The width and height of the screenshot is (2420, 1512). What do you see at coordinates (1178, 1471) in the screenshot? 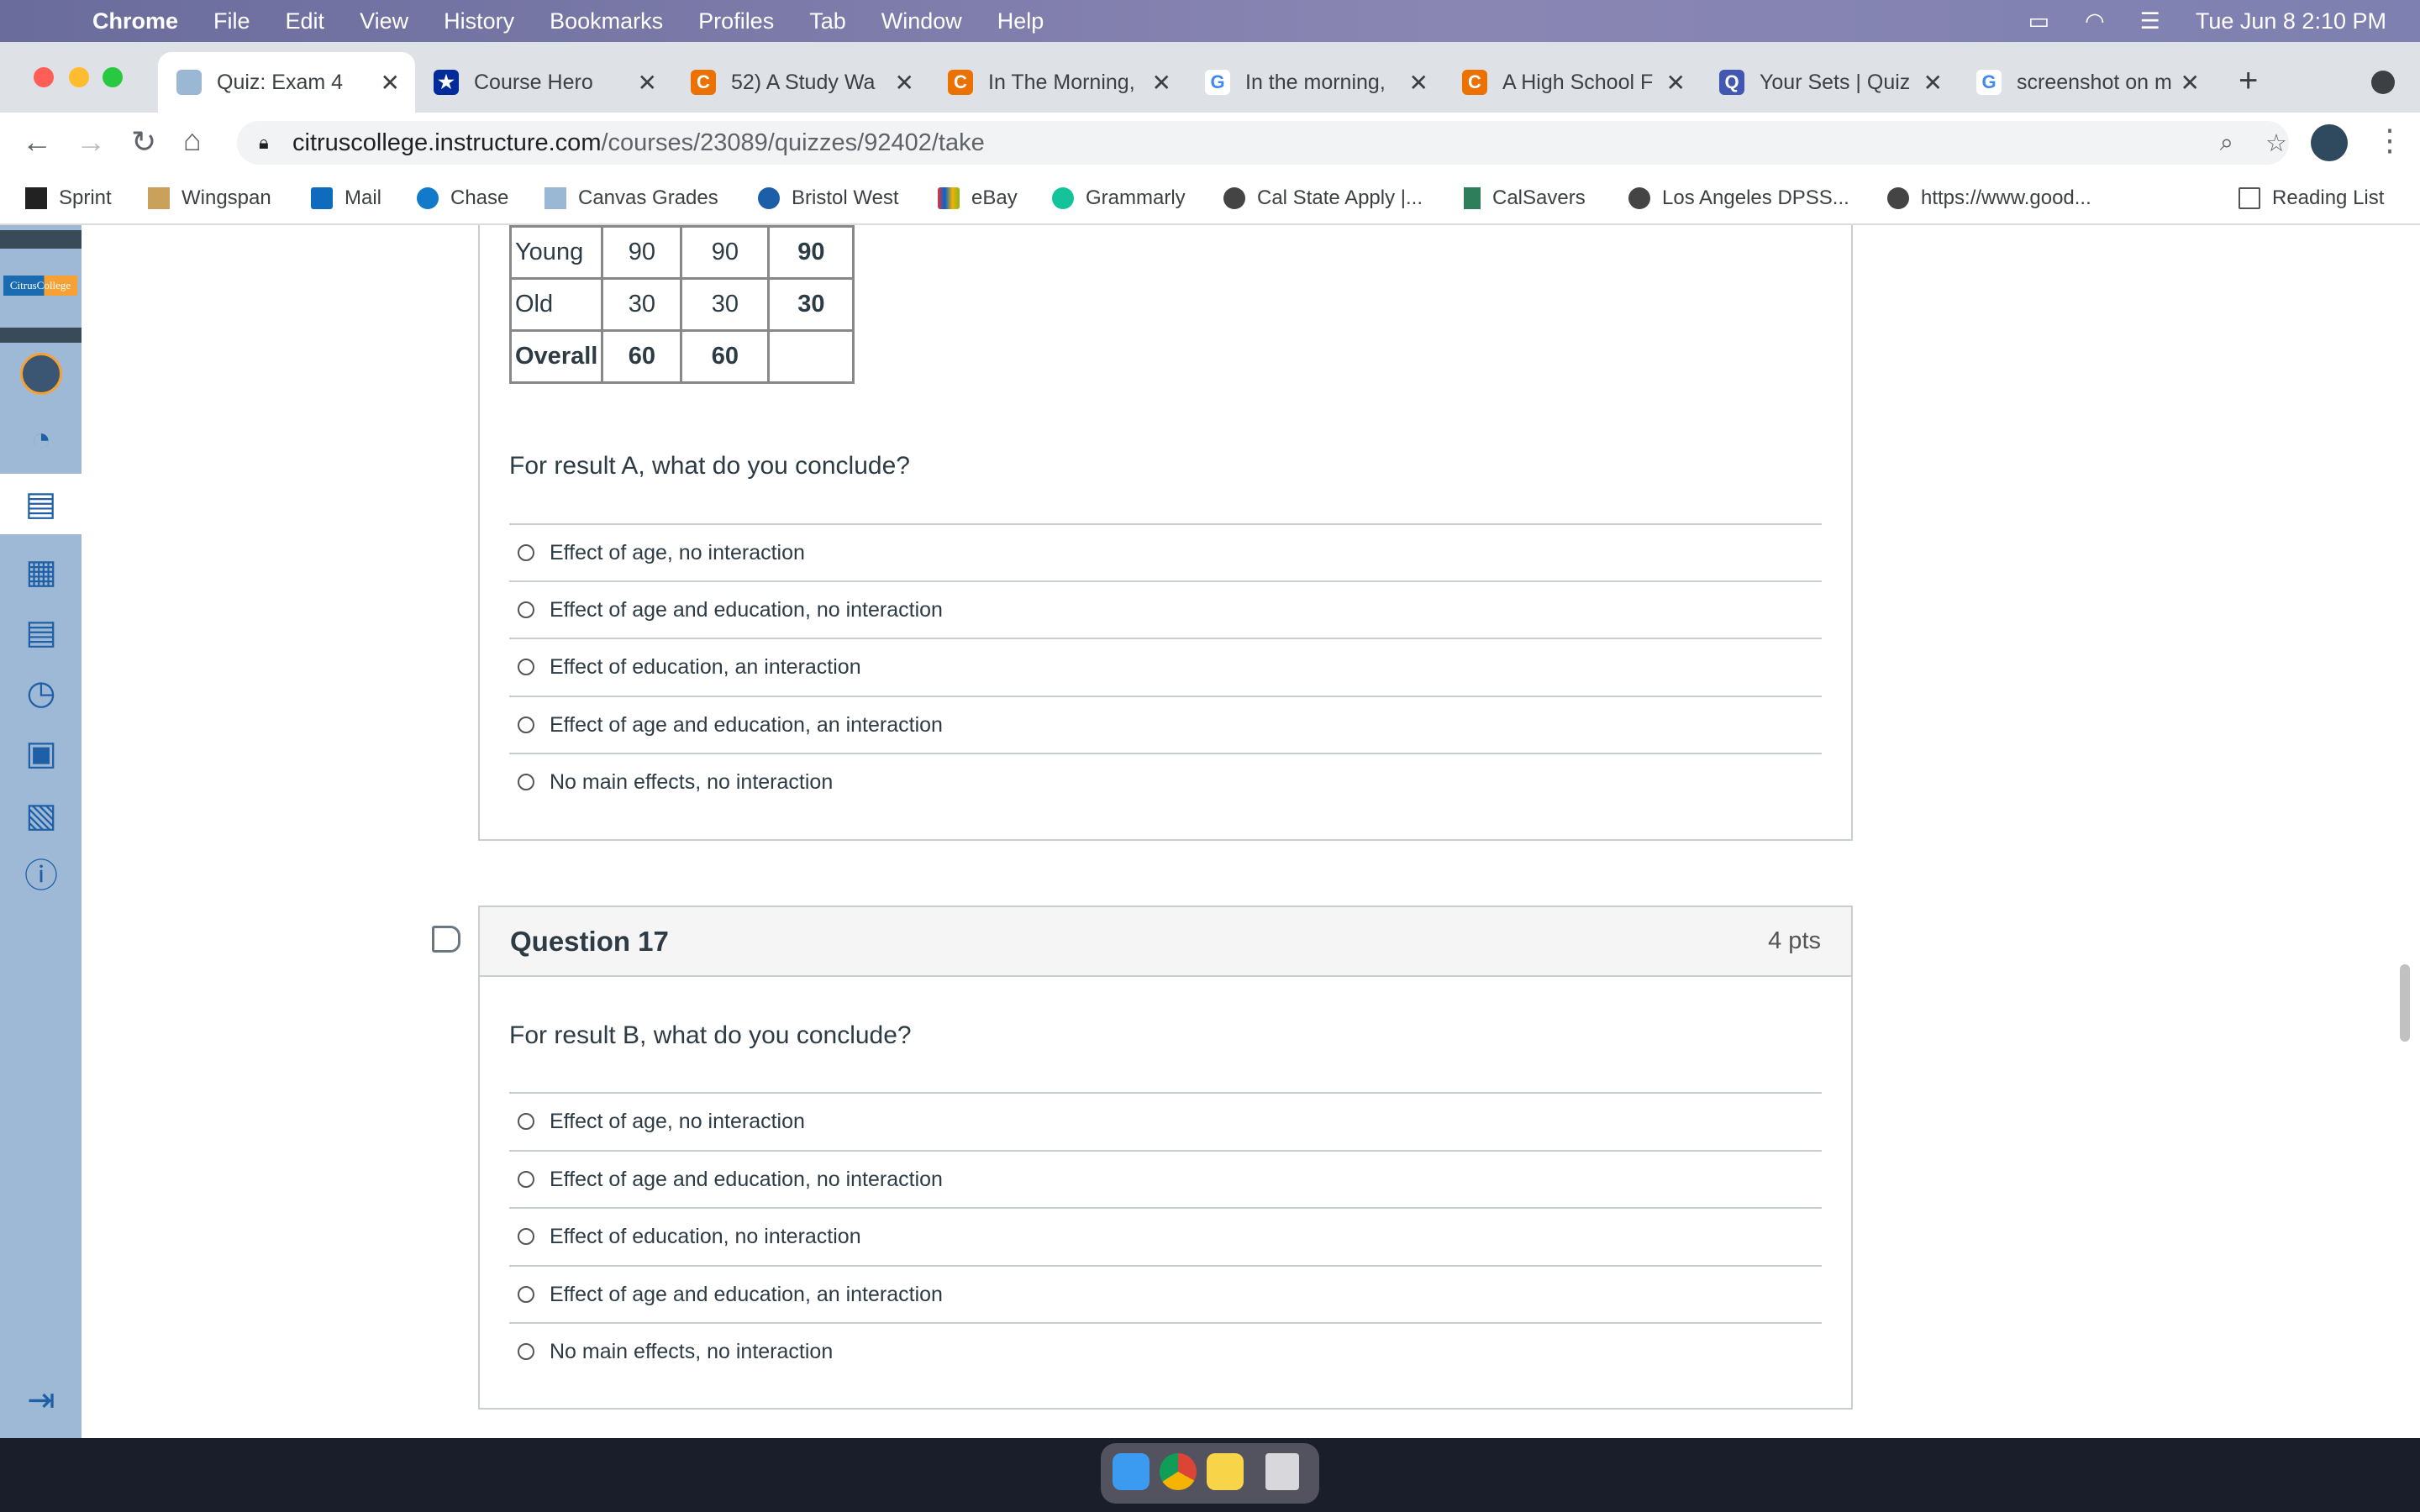
I see `chrome-icon` at bounding box center [1178, 1471].